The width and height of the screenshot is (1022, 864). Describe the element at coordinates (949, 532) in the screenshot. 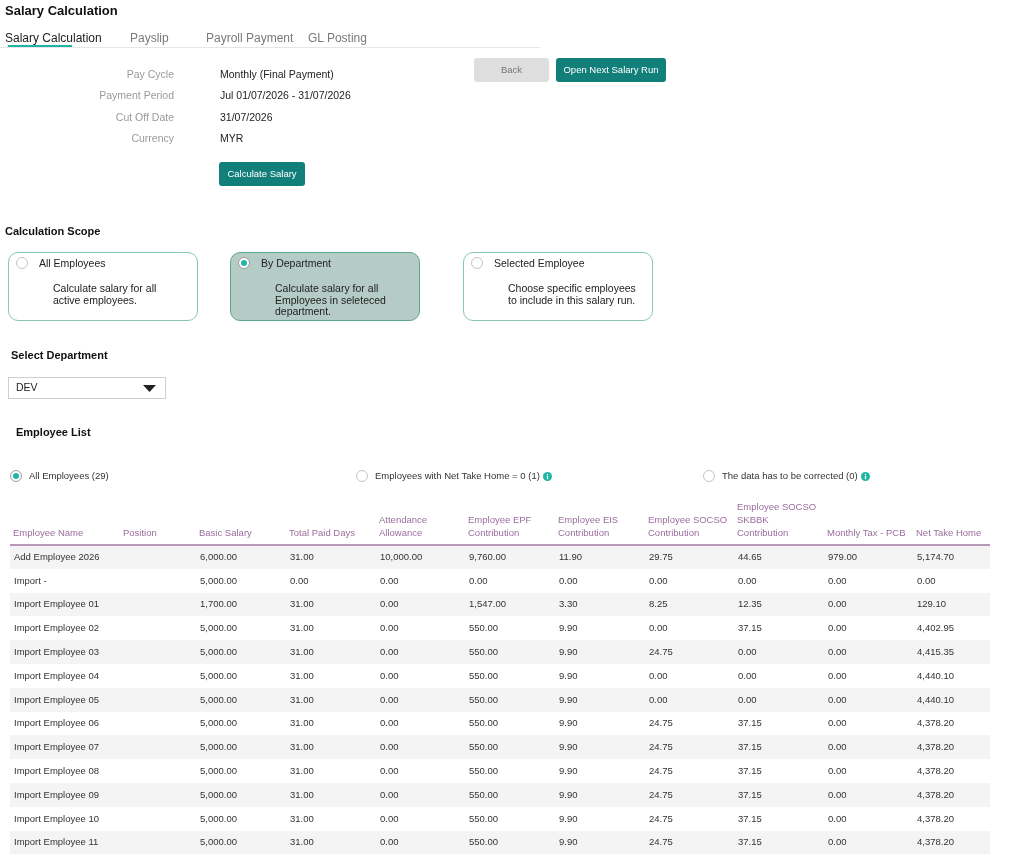

I see `column-header: Net Take Home` at that location.